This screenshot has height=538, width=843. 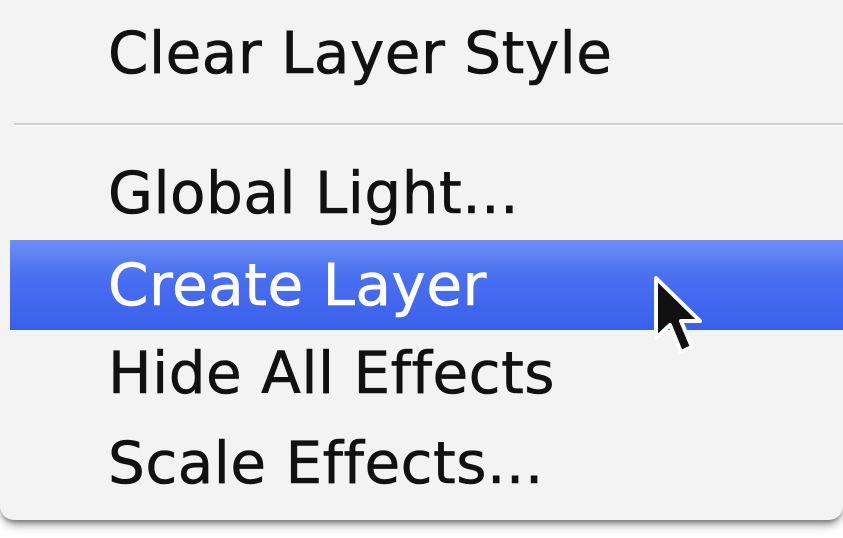 What do you see at coordinates (678, 315) in the screenshot?
I see `arrow-cursor-icon` at bounding box center [678, 315].